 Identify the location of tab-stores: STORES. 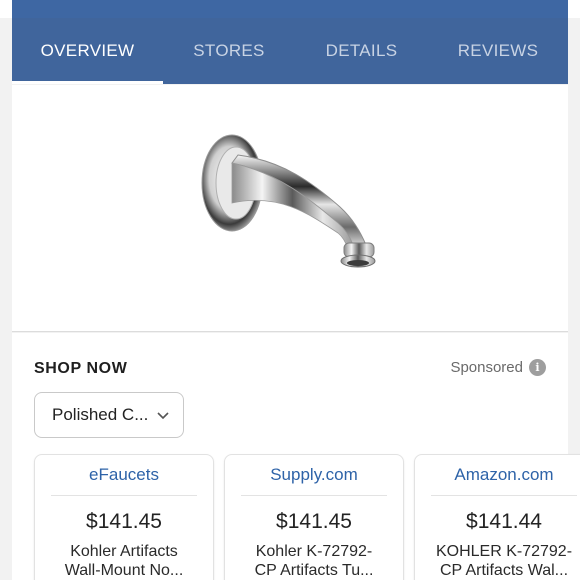
(229, 51).